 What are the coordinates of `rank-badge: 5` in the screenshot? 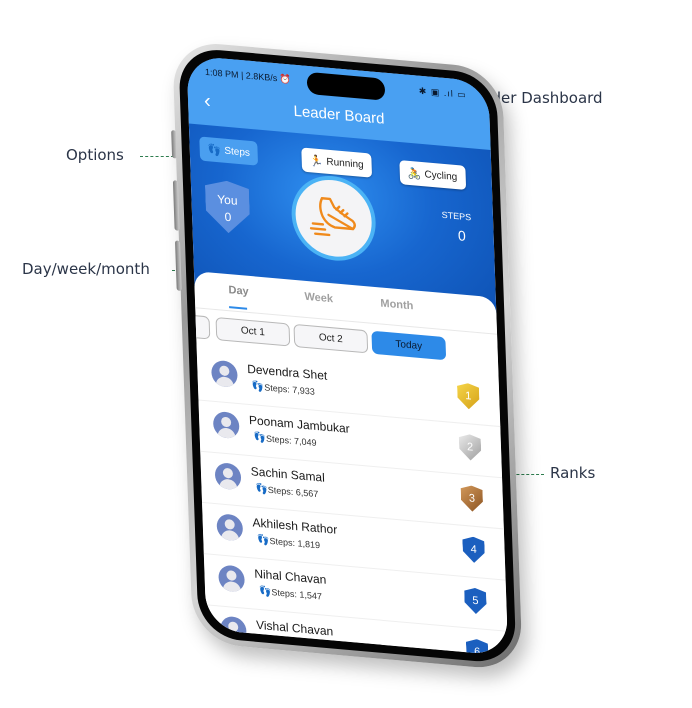 It's located at (475, 601).